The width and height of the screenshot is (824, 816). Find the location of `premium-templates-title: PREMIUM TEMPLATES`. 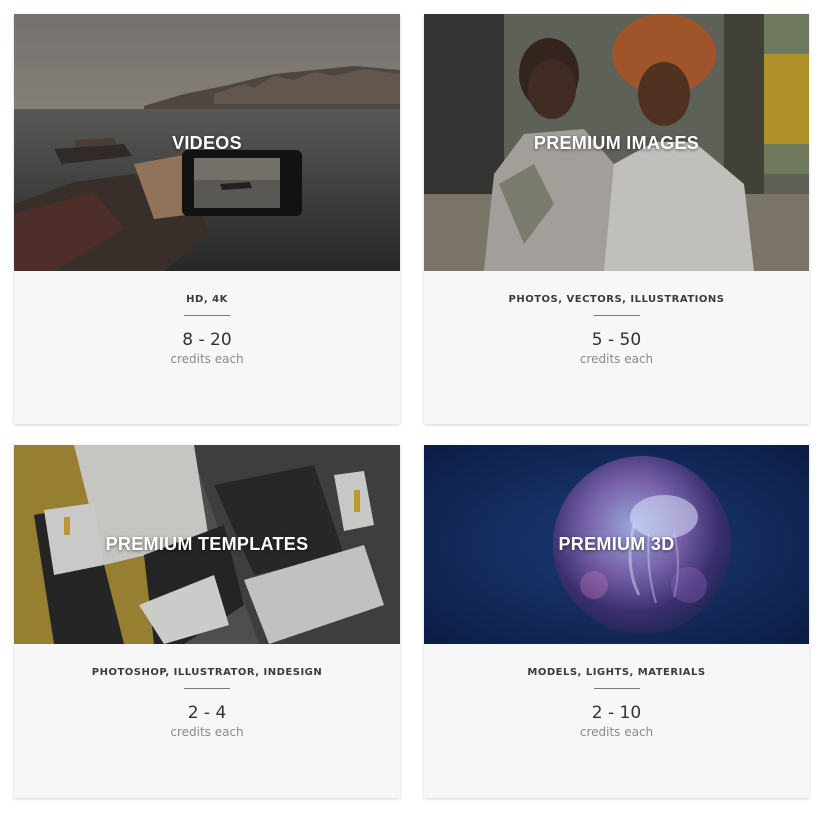

premium-templates-title: PREMIUM TEMPLATES is located at coordinates (207, 544).